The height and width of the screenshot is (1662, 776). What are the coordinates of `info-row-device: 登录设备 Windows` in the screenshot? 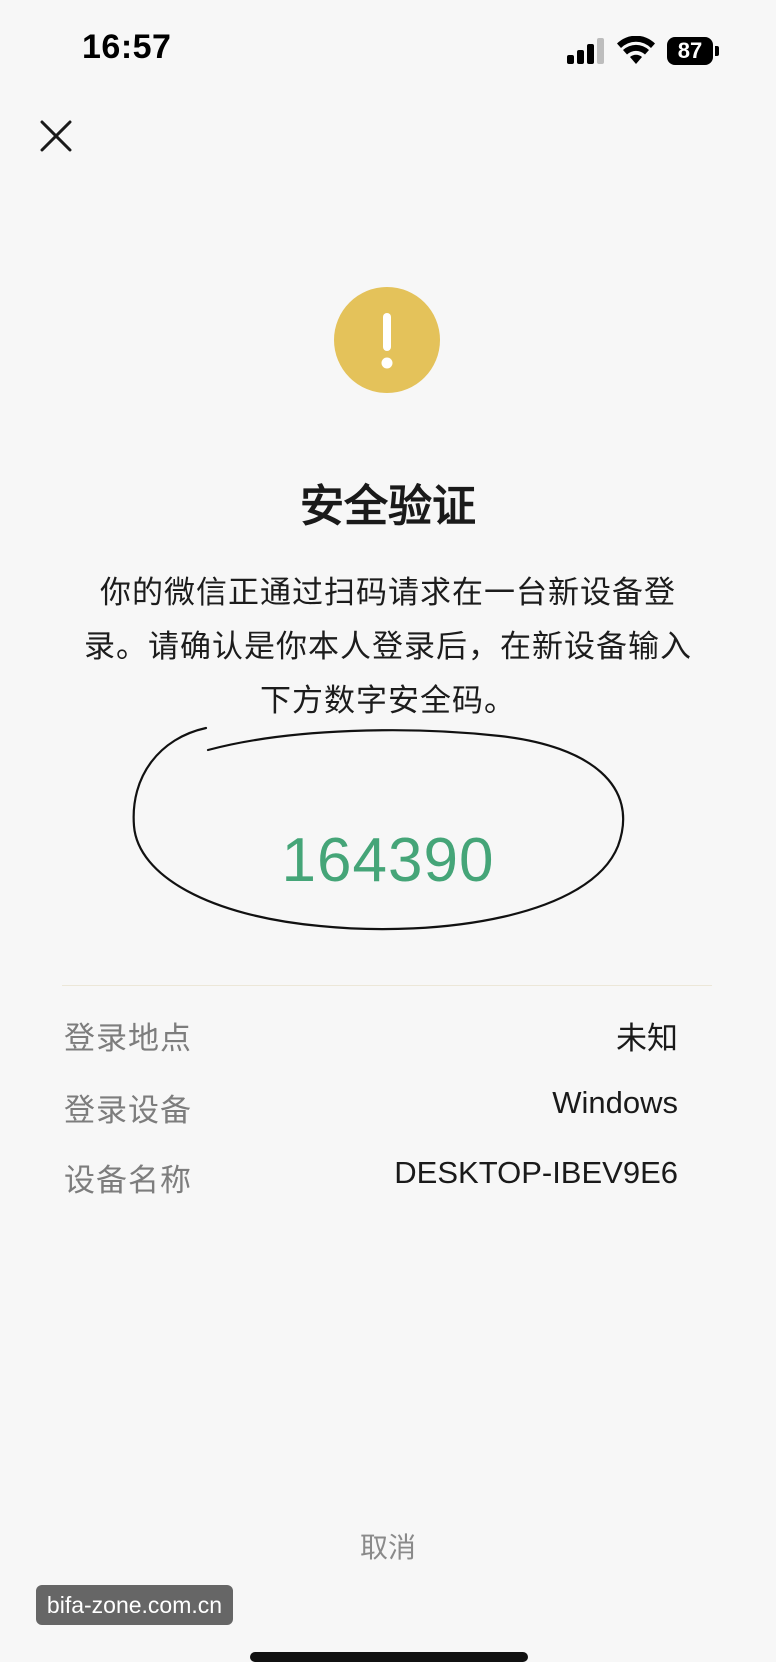 It's located at (371, 1110).